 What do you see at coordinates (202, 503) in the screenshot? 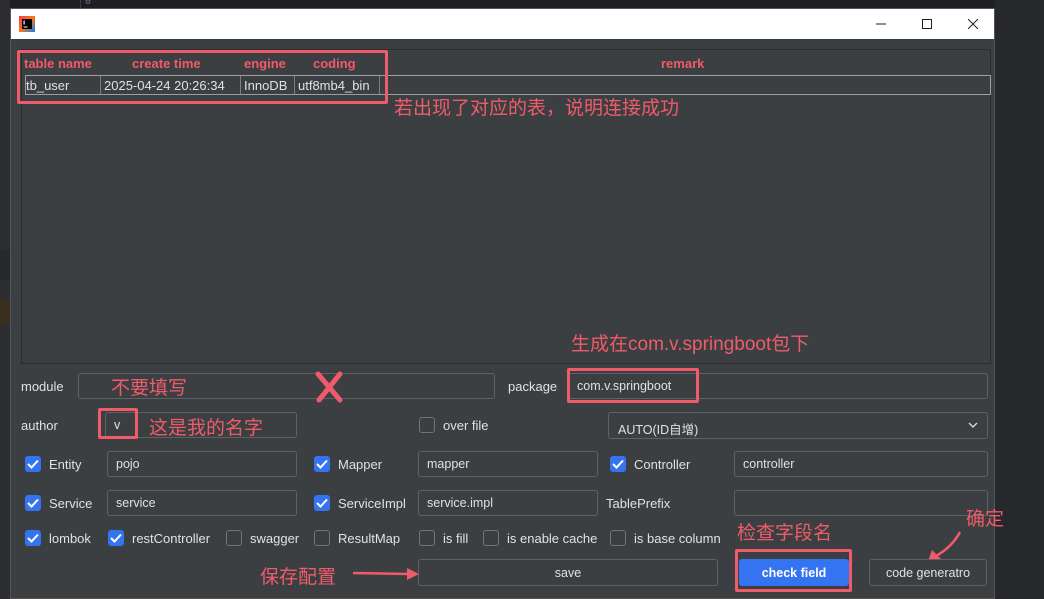
I see `service-input: service` at bounding box center [202, 503].